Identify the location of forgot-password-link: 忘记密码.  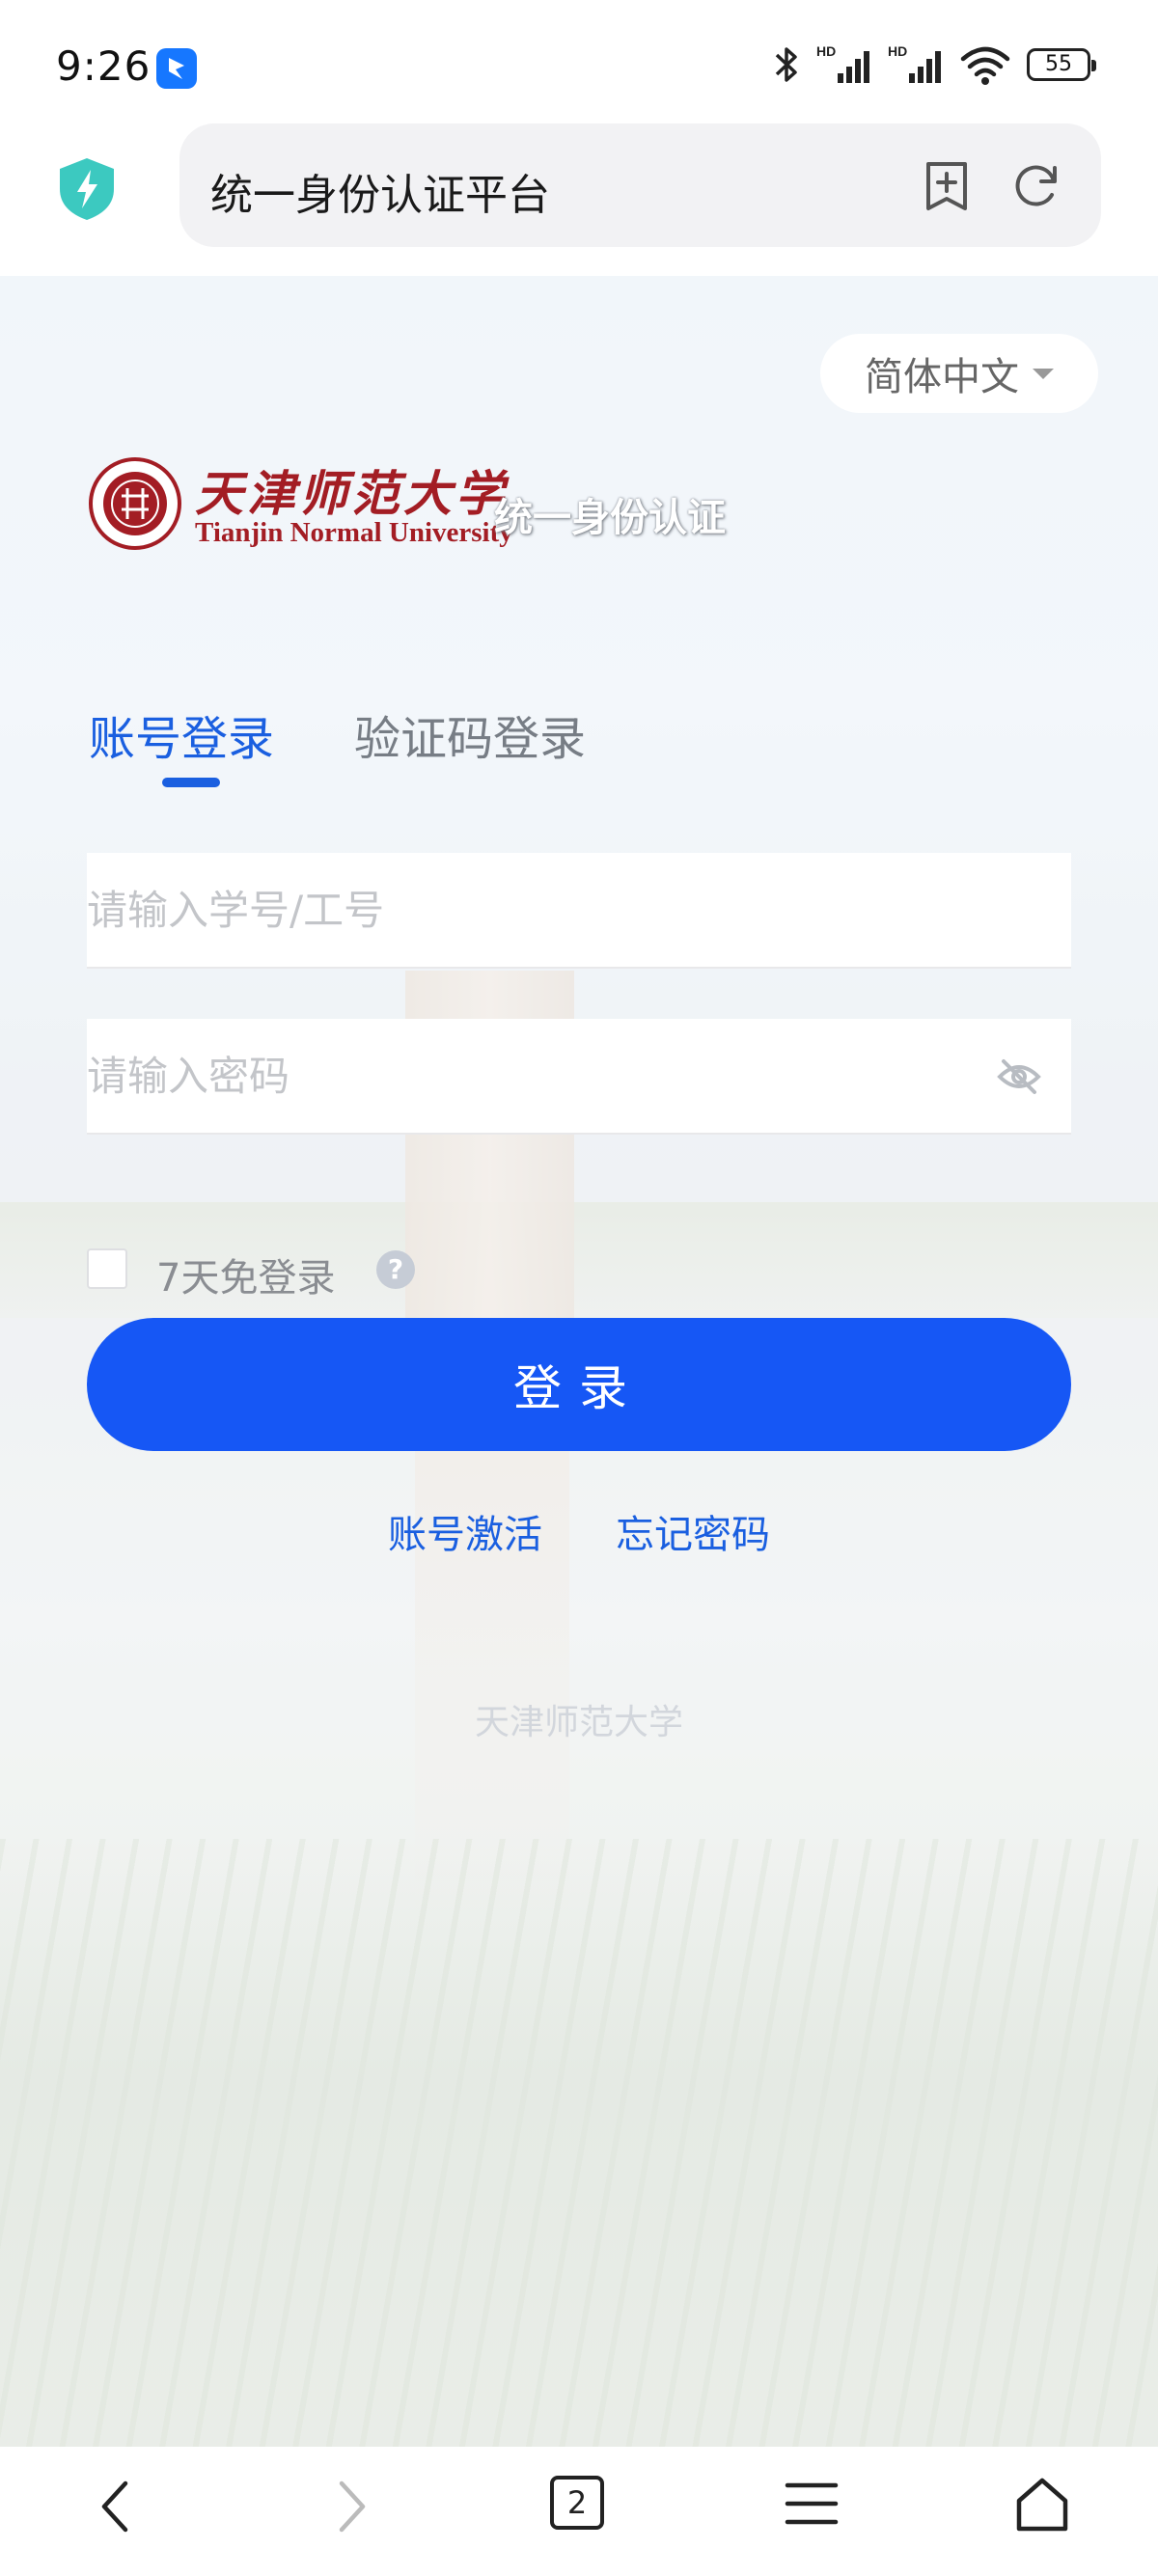
(693, 1532).